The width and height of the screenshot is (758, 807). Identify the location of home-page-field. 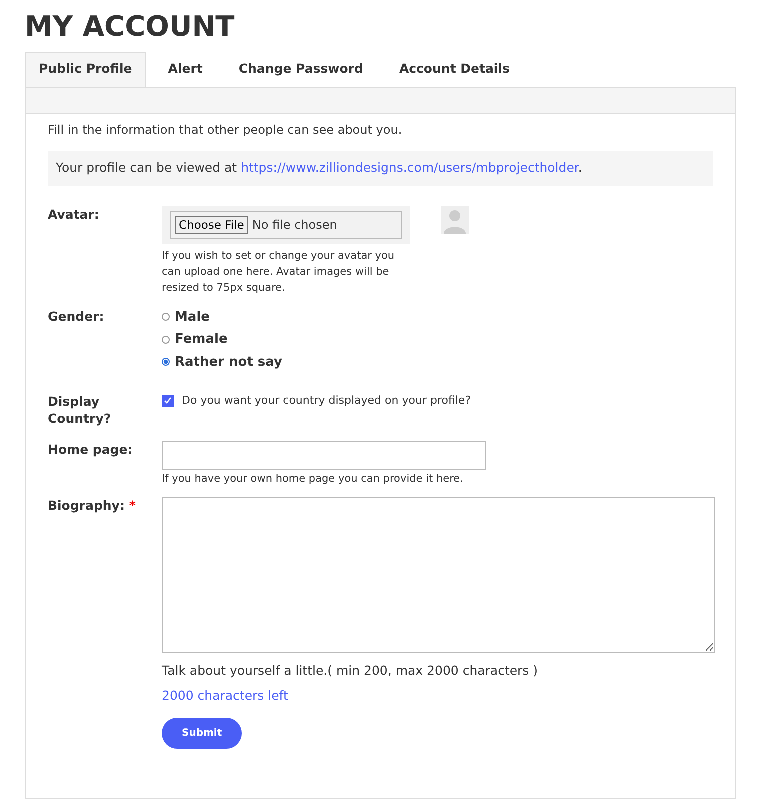
(324, 455).